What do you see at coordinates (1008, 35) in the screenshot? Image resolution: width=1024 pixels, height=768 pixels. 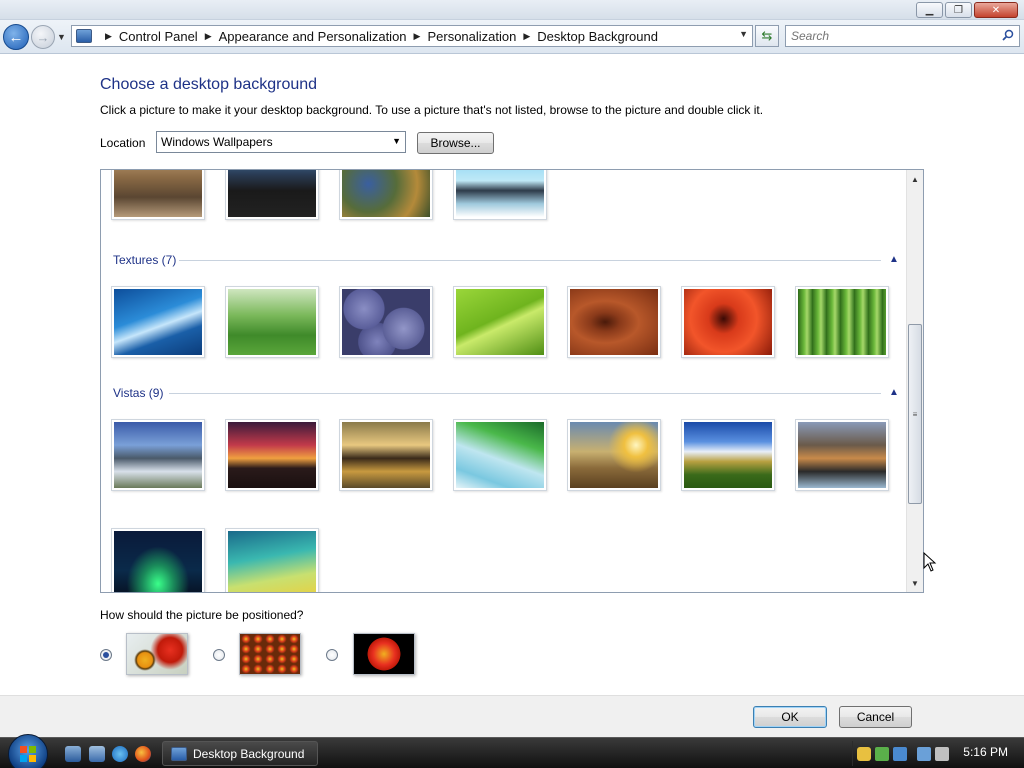 I see `search-icon` at bounding box center [1008, 35].